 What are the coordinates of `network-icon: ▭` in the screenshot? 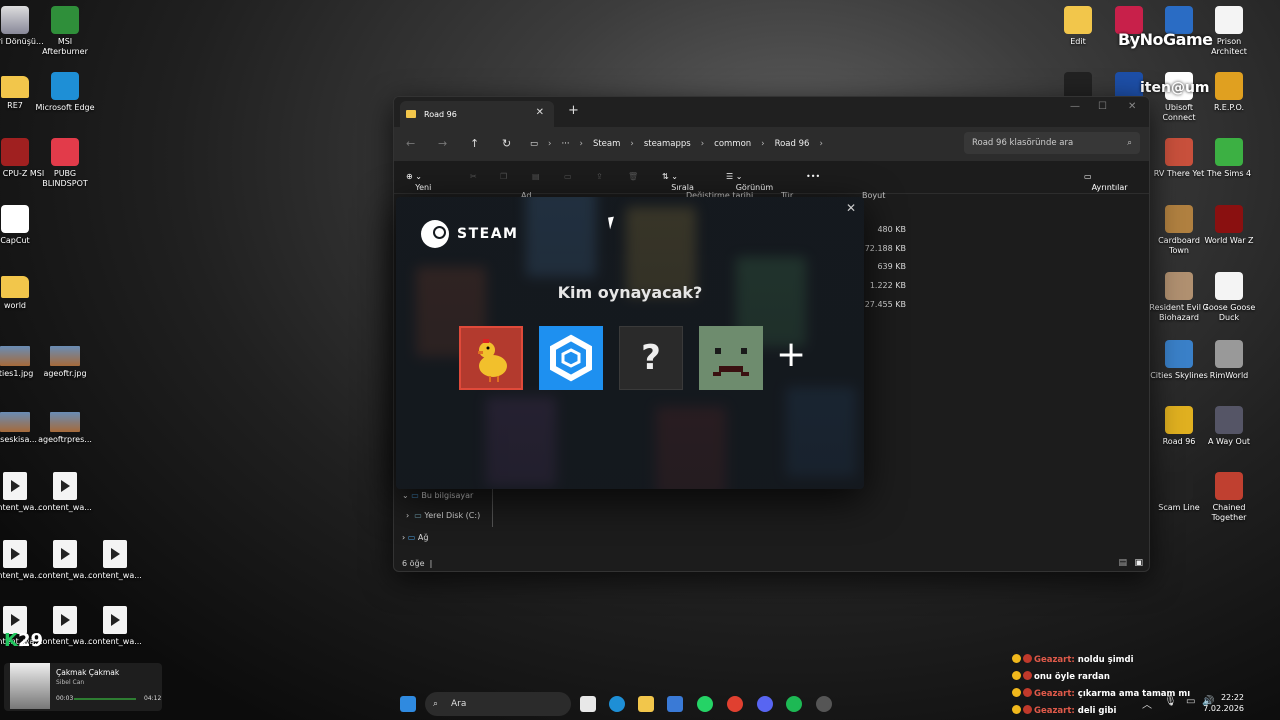 It's located at (1190, 701).